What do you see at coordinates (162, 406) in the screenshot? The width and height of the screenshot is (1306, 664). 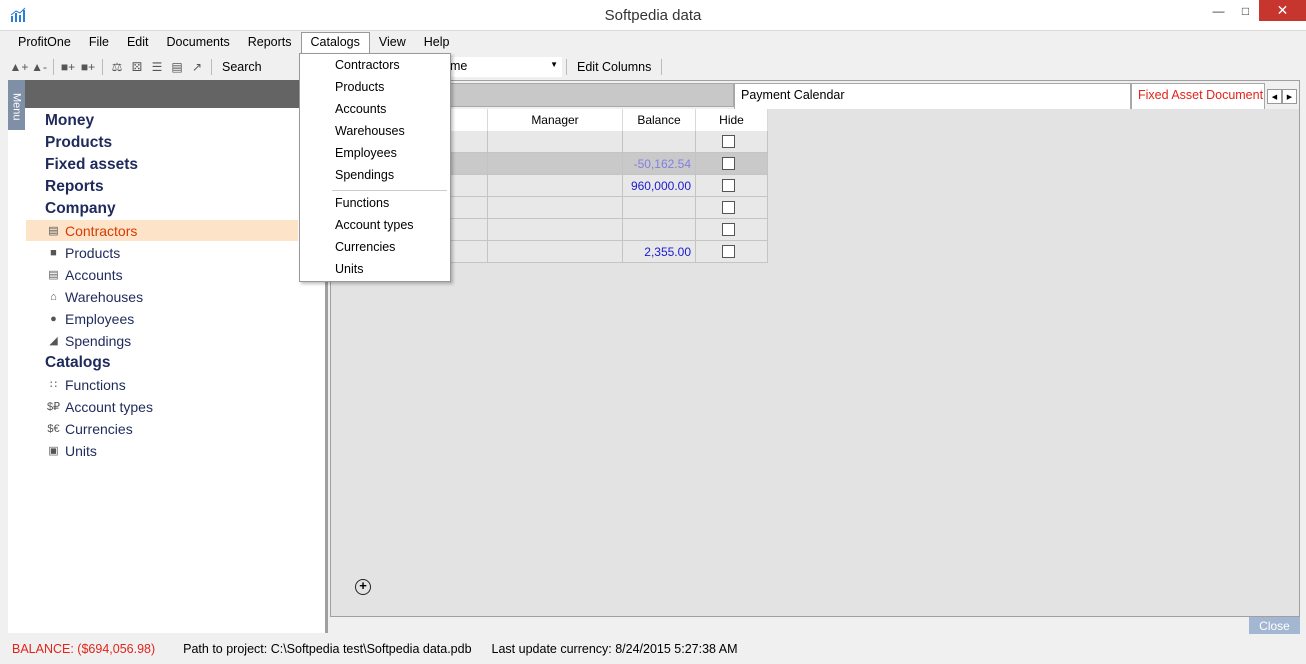 I see `sidebar-item-account-types: $₽ Account types` at bounding box center [162, 406].